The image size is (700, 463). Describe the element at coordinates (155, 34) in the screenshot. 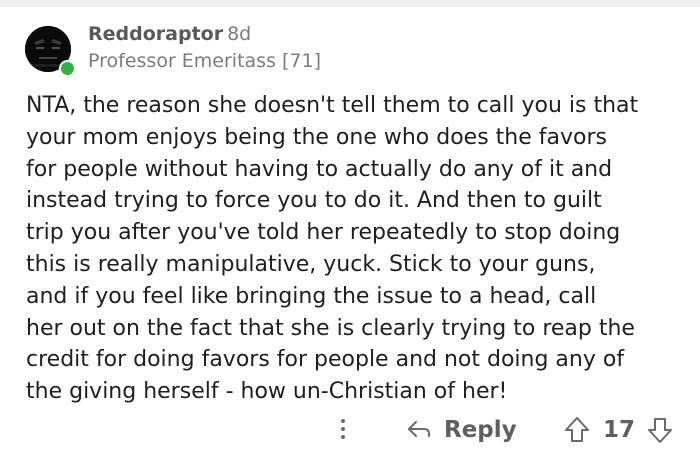

I see `author-username: Reddoraptor` at that location.